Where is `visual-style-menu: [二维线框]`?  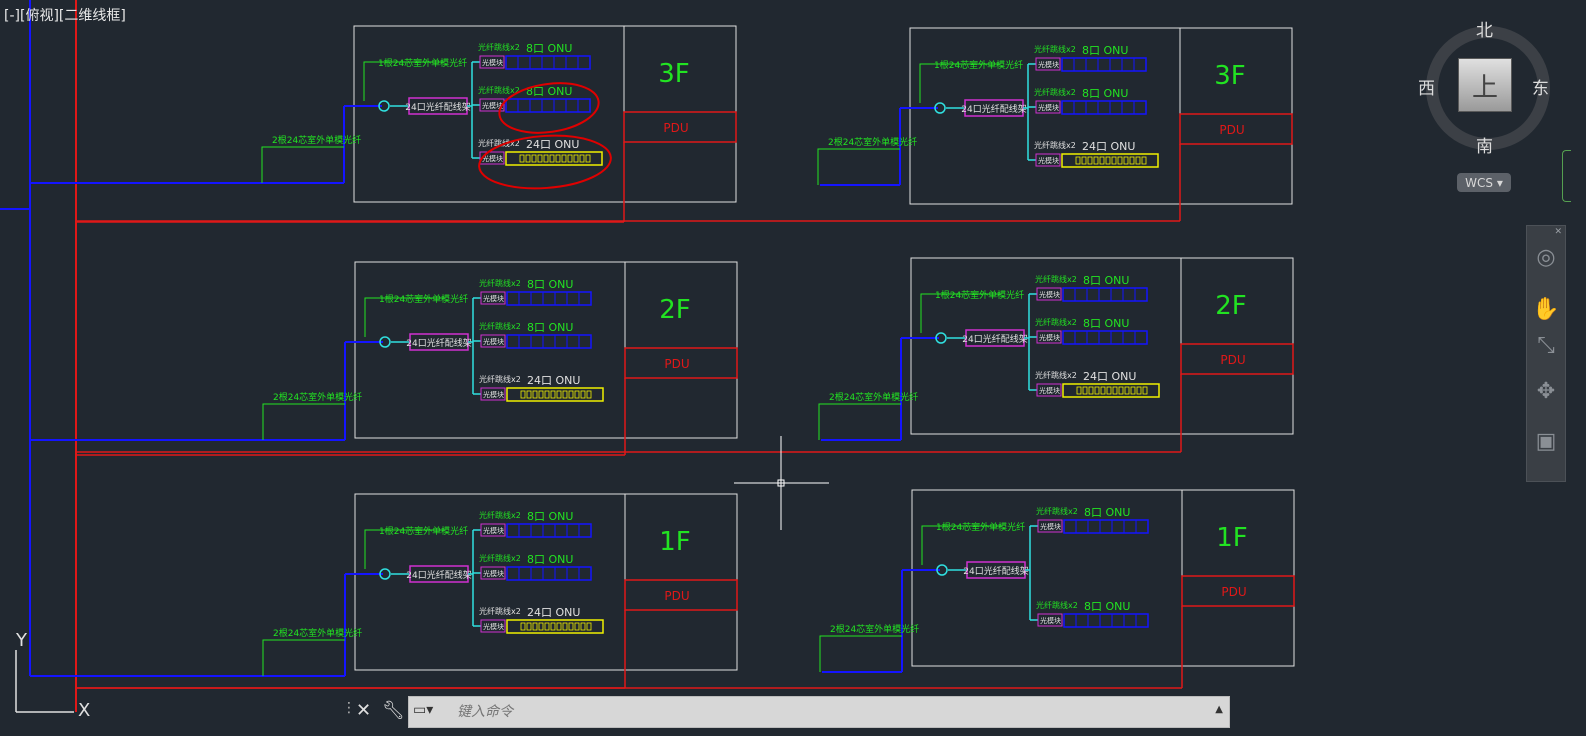 visual-style-menu: [二维线框] is located at coordinates (92, 16).